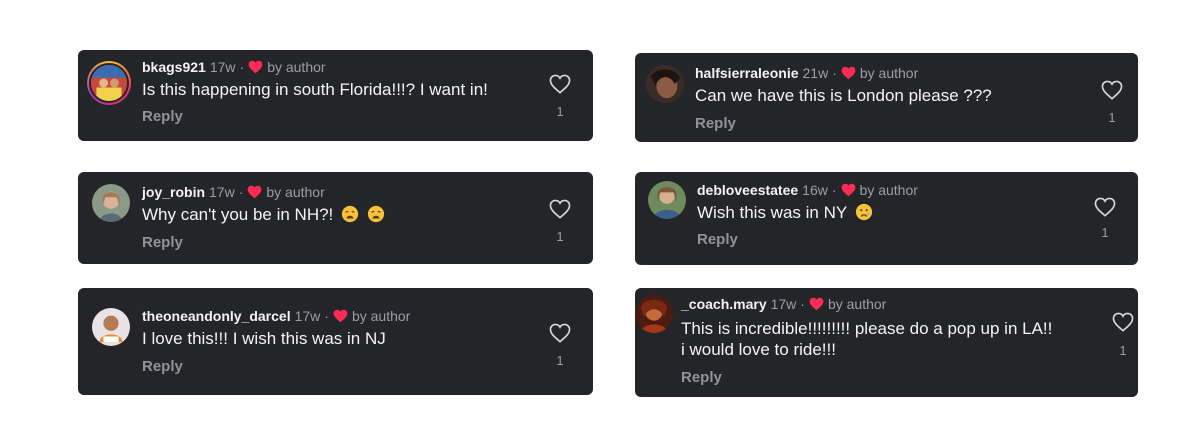  What do you see at coordinates (238, 214) in the screenshot?
I see `comment-text: Why can't you be in NH?!` at bounding box center [238, 214].